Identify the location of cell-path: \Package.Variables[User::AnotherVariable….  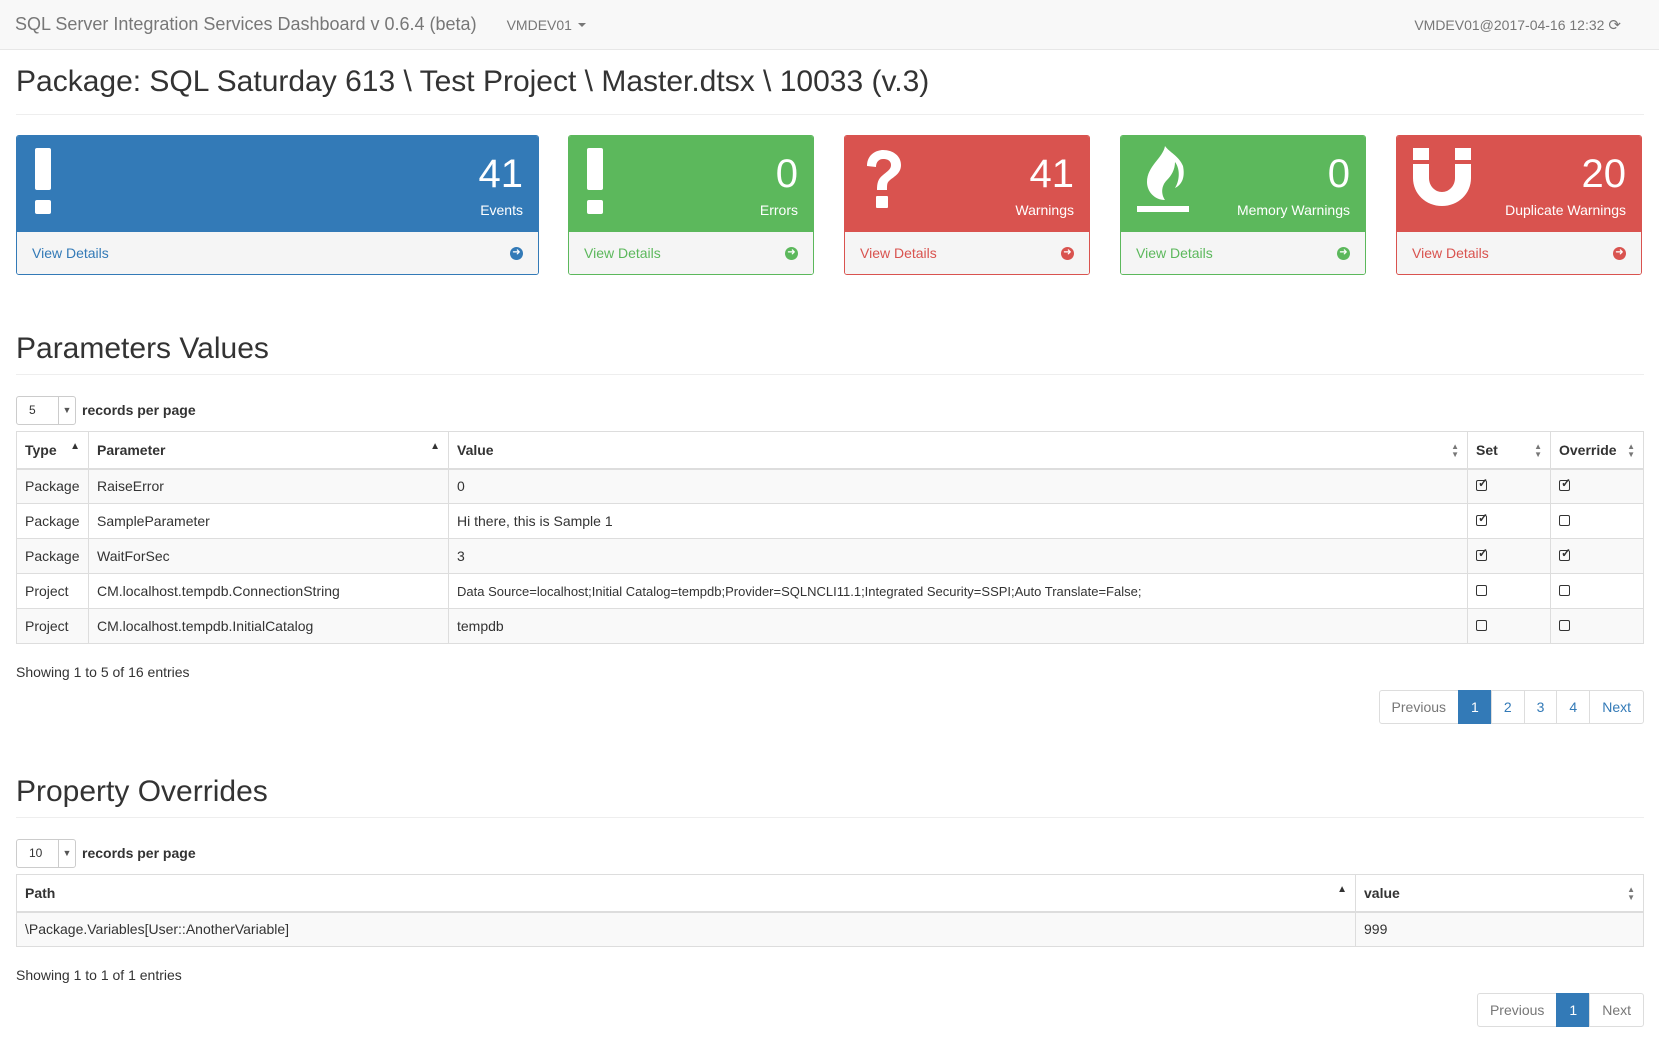
(686, 929).